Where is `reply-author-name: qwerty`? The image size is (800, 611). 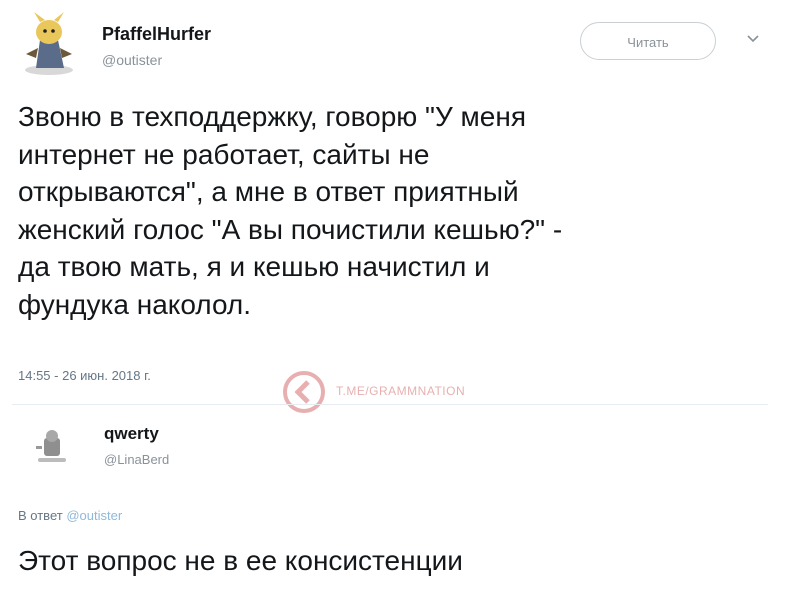
reply-author-name: qwerty is located at coordinates (131, 434).